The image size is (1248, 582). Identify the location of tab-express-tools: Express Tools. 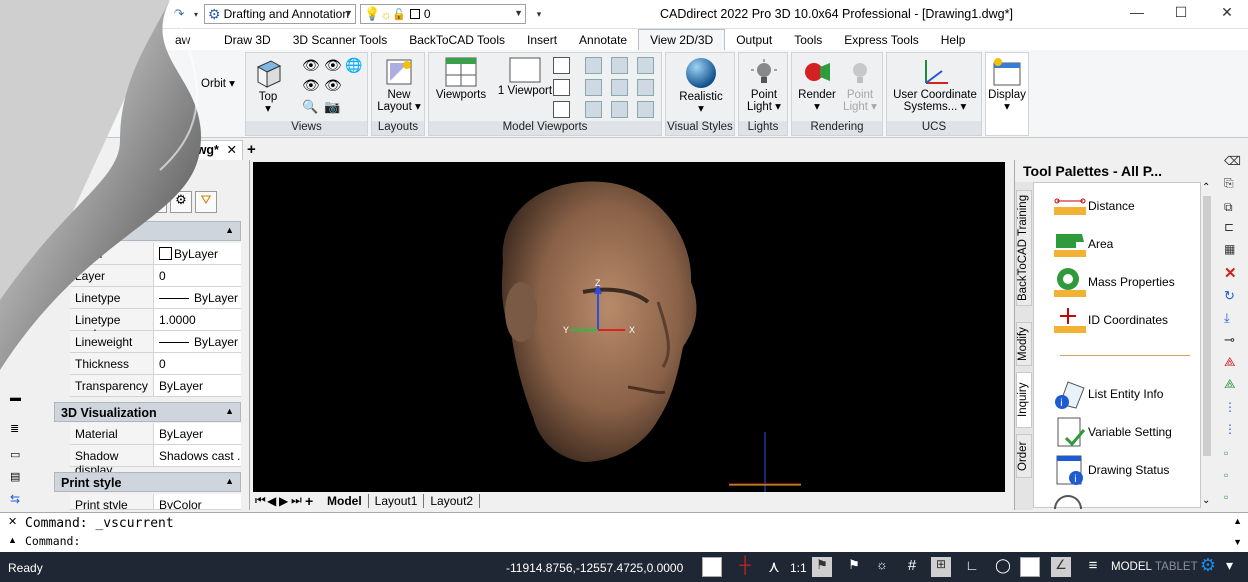
(881, 39).